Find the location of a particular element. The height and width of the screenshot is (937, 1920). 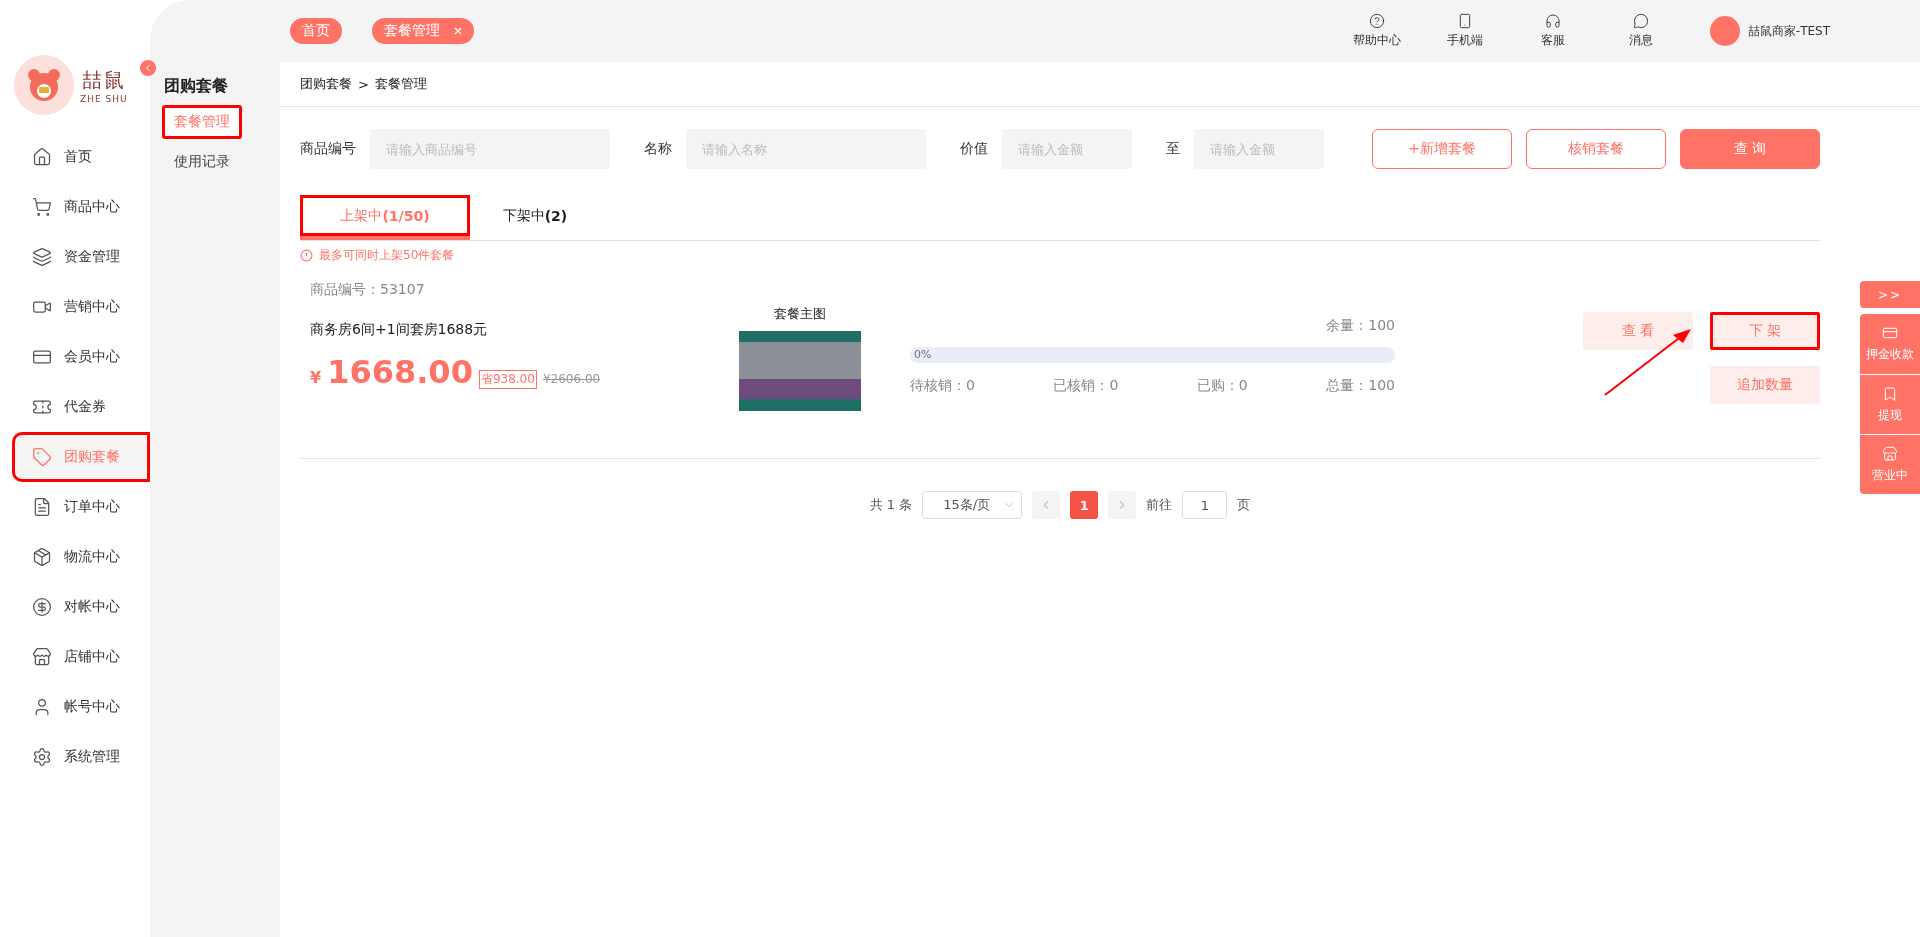

toolbar-label: 消息 is located at coordinates (1640, 40).